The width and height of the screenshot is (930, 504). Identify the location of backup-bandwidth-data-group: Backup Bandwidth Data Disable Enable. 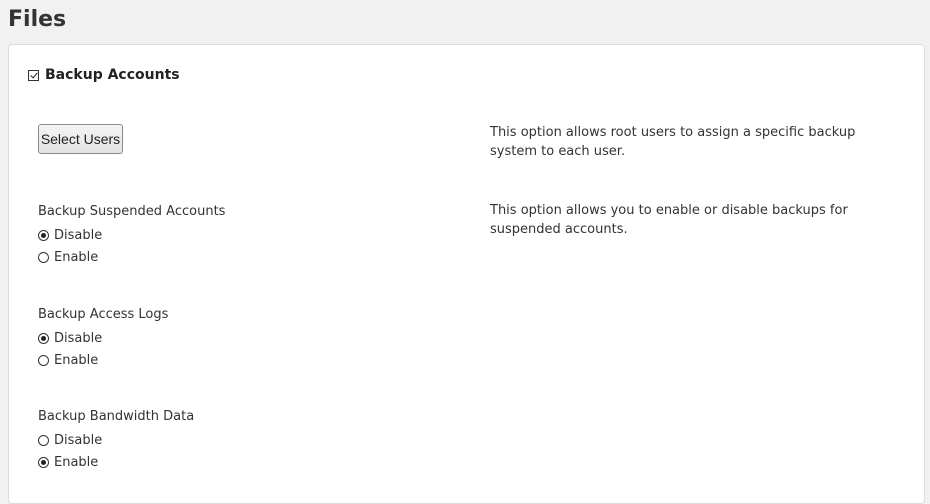
(116, 440).